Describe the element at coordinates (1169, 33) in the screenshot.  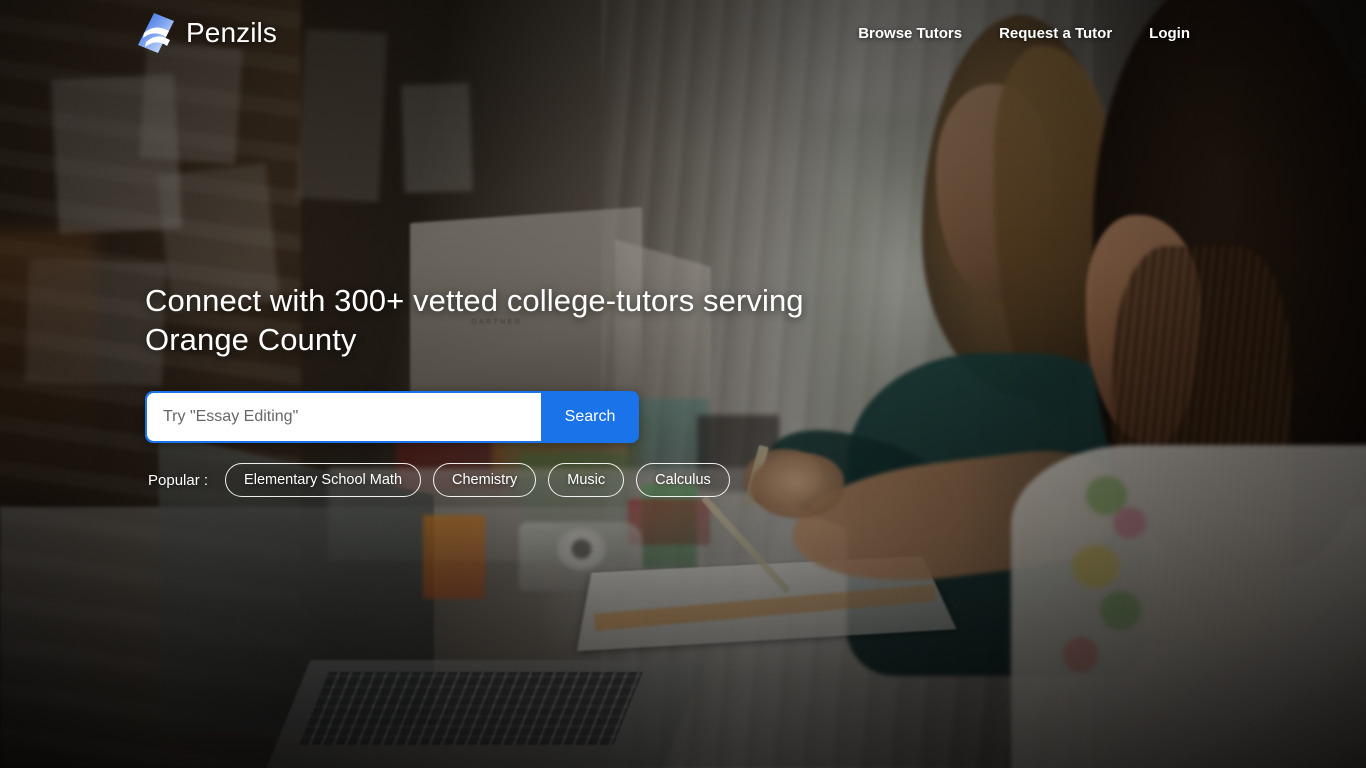
I see `nav-login: Login` at that location.